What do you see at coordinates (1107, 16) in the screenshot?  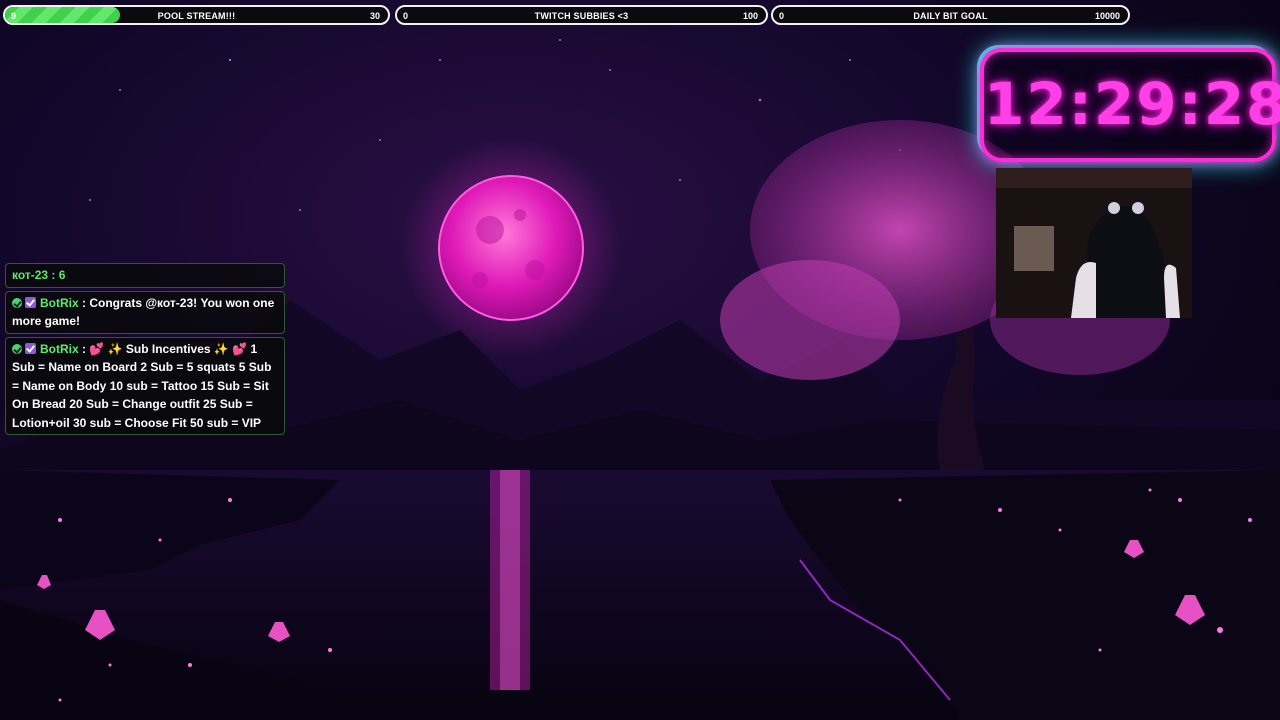 I see `goal-target-value: 10000` at bounding box center [1107, 16].